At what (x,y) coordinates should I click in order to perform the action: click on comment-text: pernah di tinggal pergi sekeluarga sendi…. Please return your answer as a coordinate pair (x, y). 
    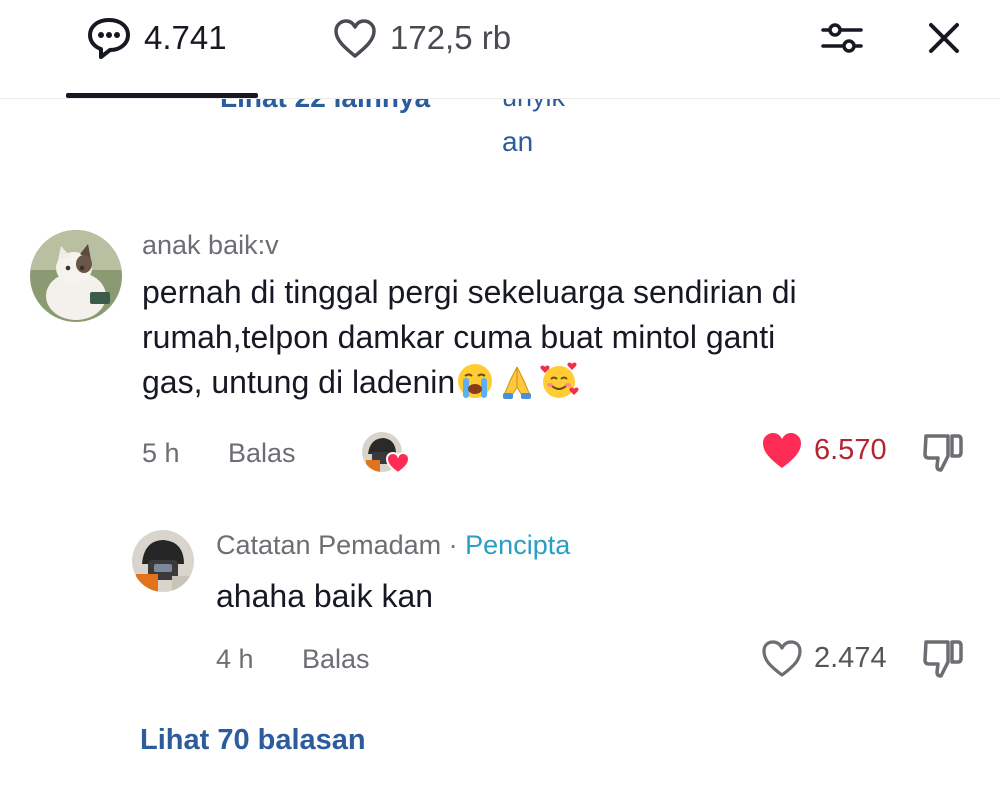
    Looking at the image, I should click on (557, 337).